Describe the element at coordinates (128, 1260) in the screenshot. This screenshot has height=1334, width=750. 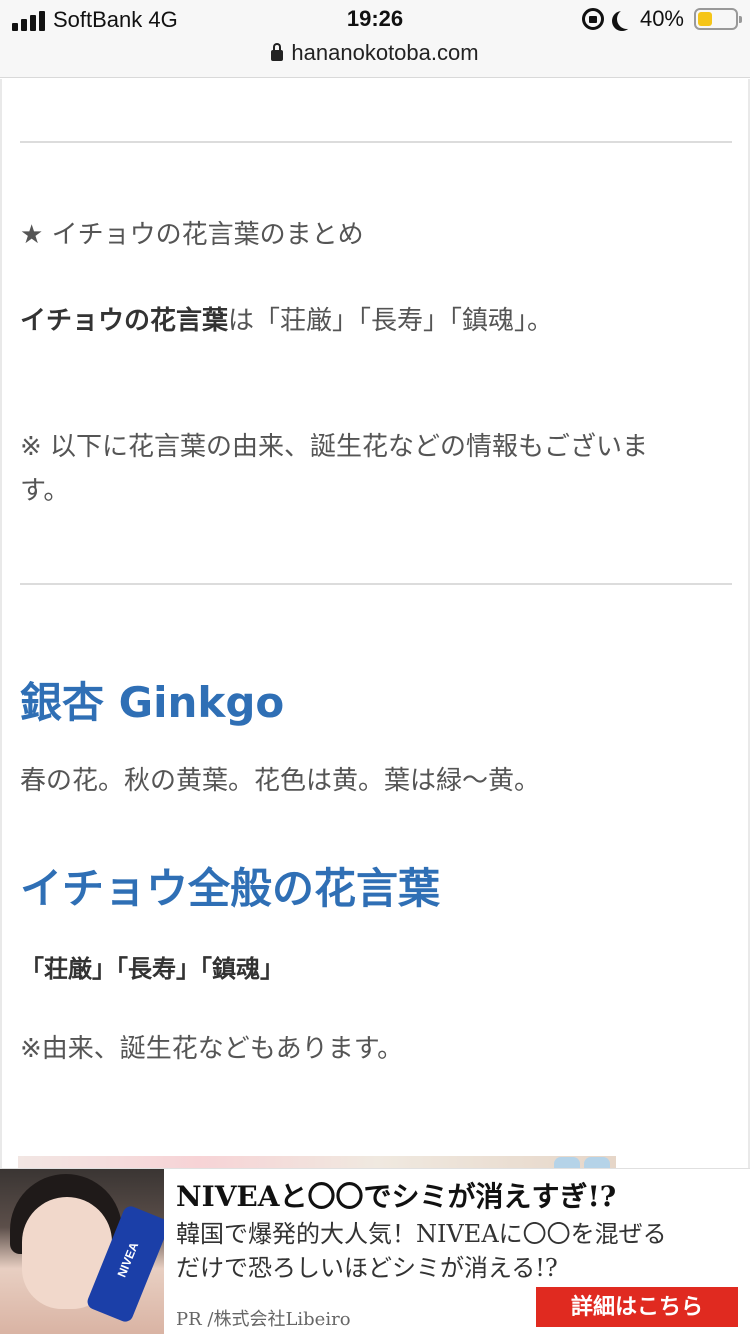
I see `ad-product-label: NIVEA` at that location.